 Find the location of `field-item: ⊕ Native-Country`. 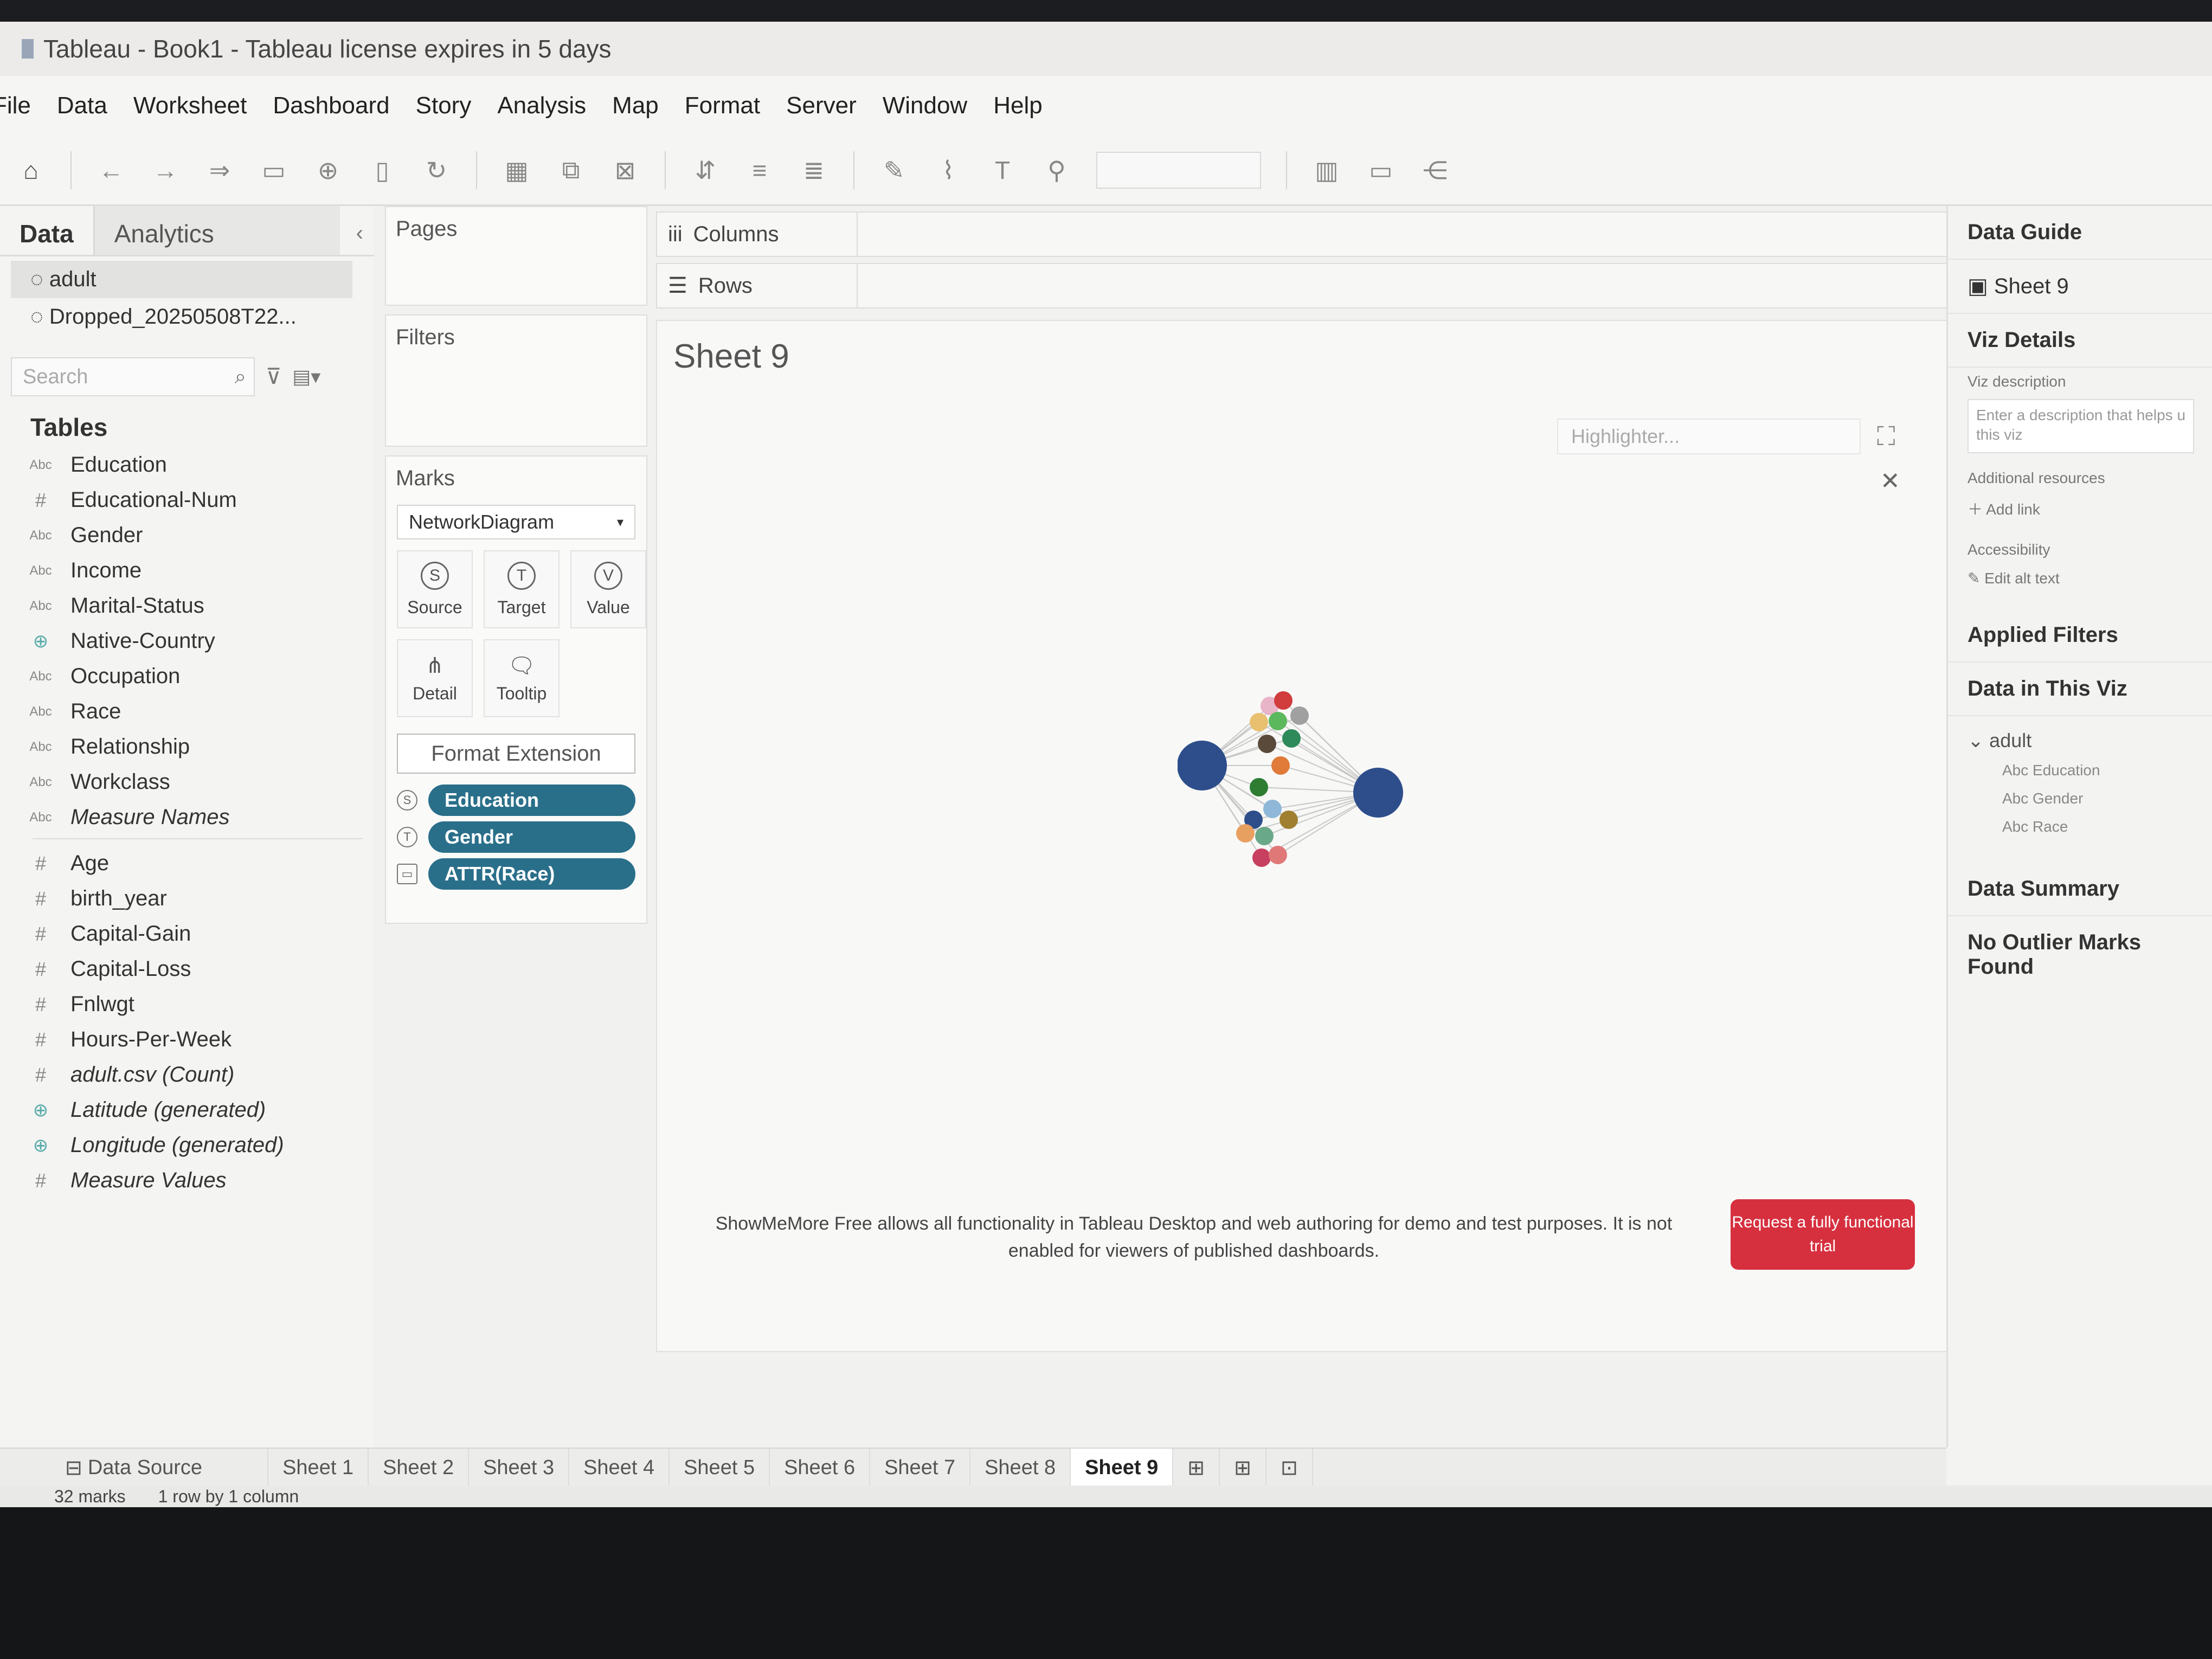

field-item: ⊕ Native-Country is located at coordinates (198, 641).